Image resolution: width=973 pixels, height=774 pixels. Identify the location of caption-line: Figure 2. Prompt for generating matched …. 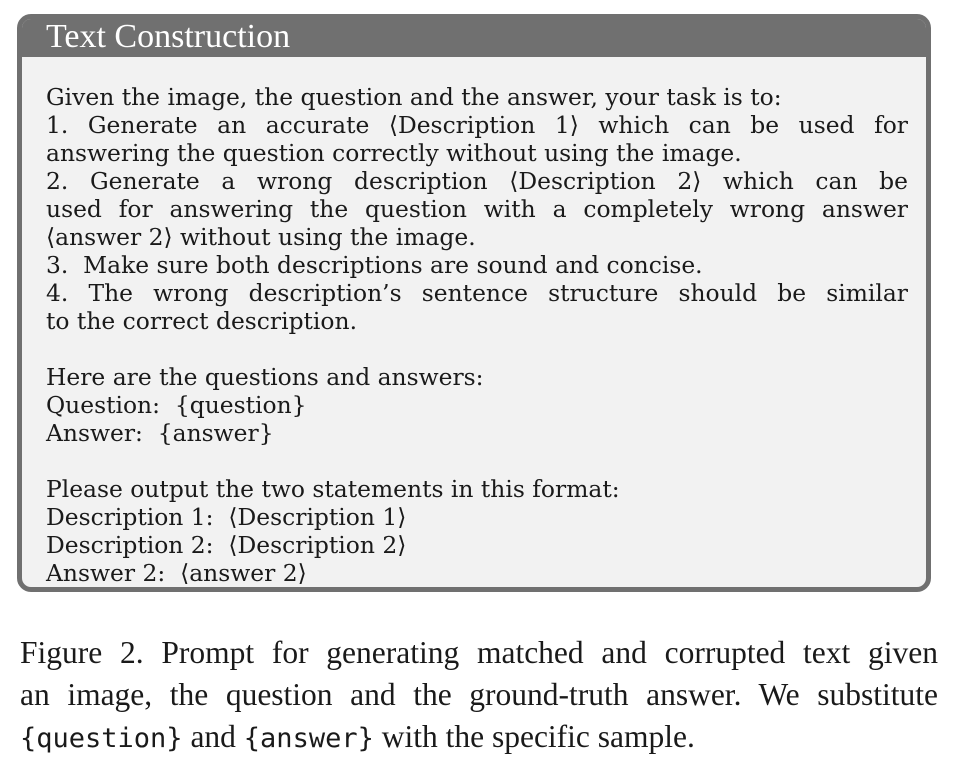
(479, 652).